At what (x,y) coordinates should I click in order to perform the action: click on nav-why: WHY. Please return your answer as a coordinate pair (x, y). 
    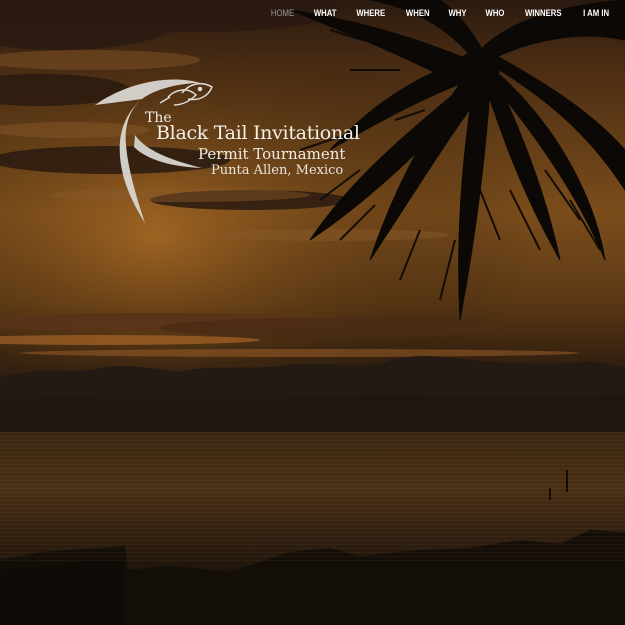
    Looking at the image, I should click on (458, 13).